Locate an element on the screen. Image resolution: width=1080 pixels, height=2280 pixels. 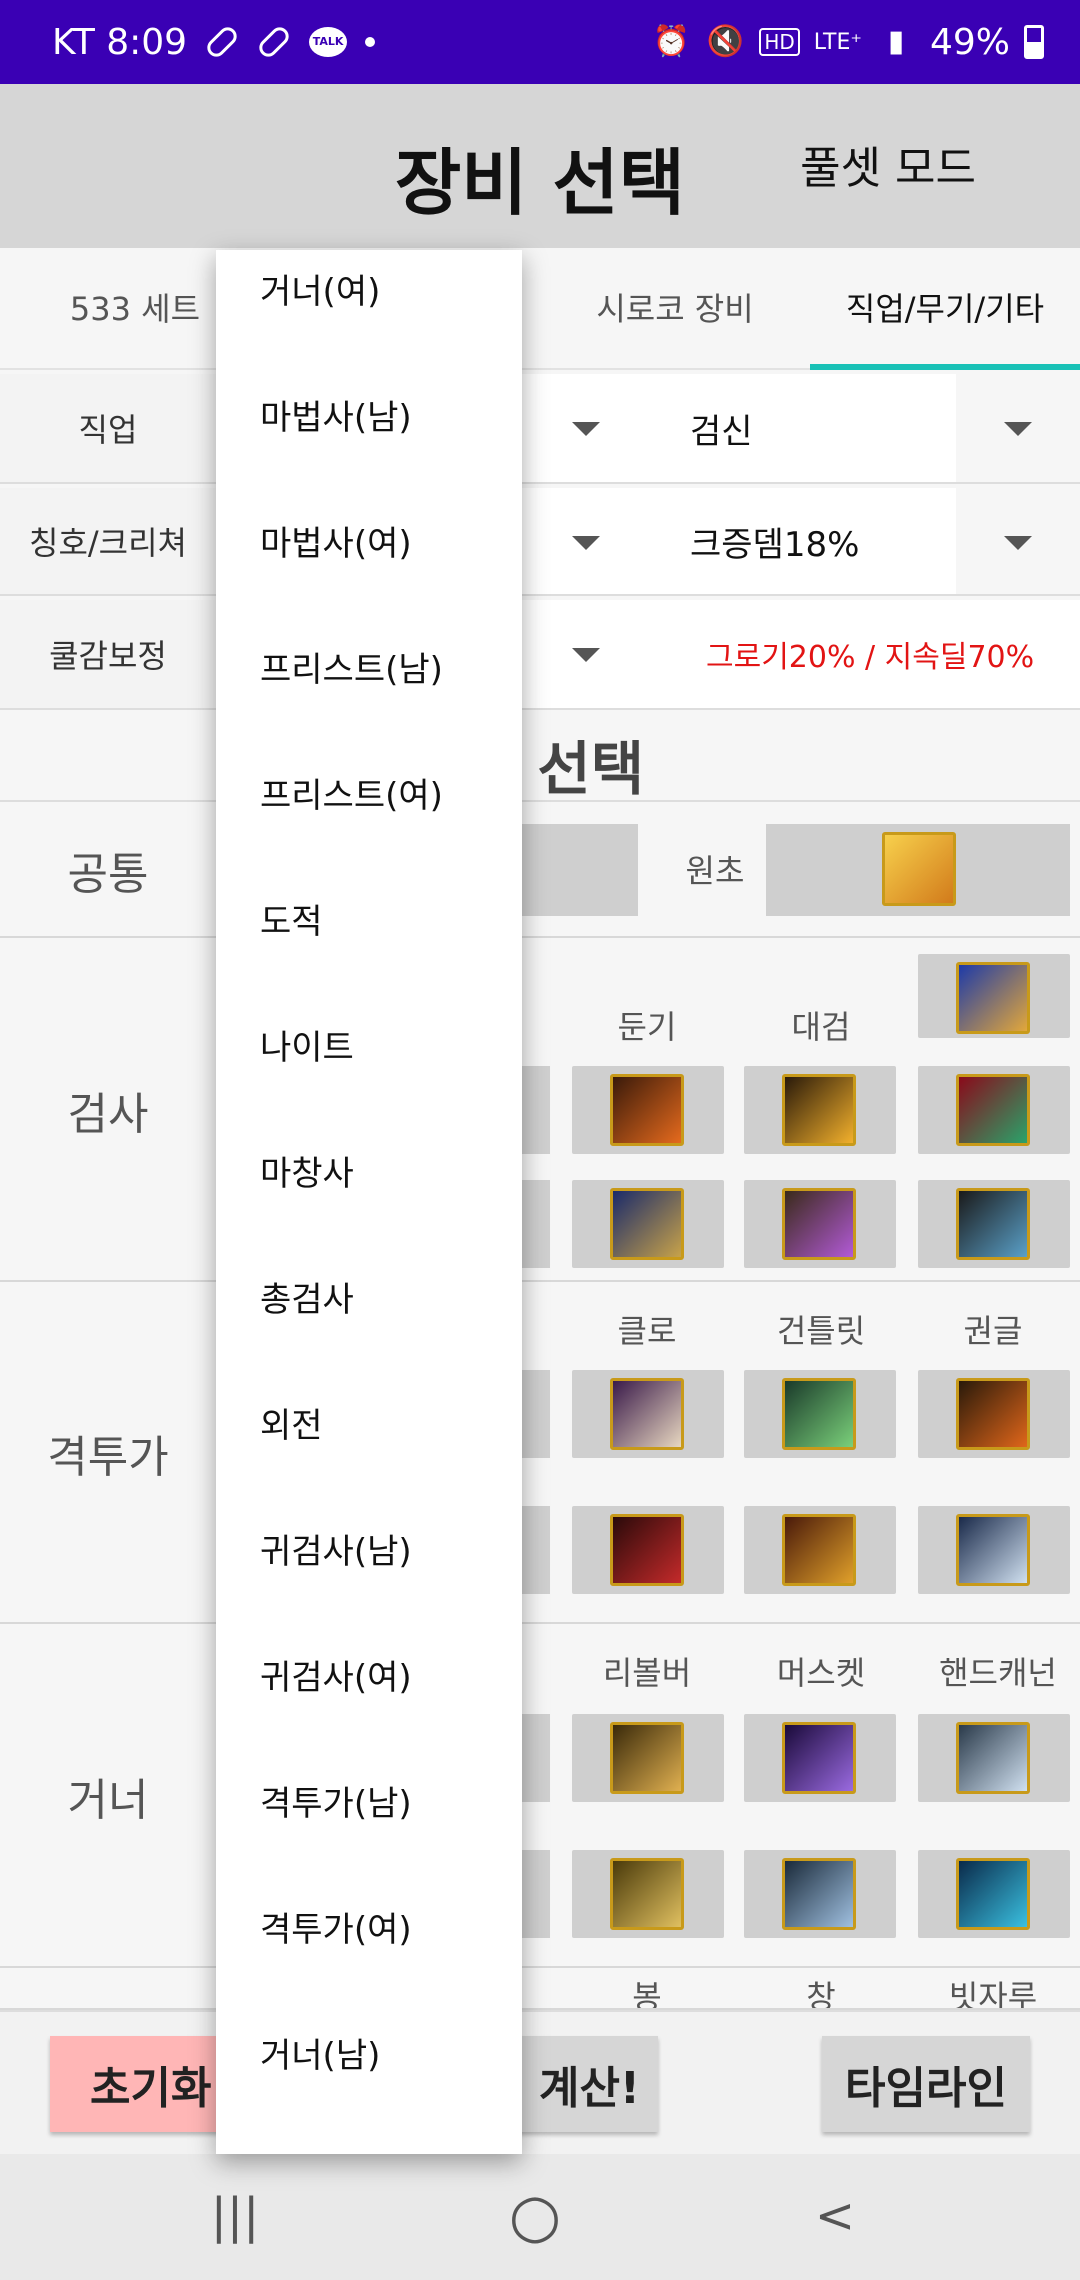
section-header: | 선택 is located at coordinates (540, 759).